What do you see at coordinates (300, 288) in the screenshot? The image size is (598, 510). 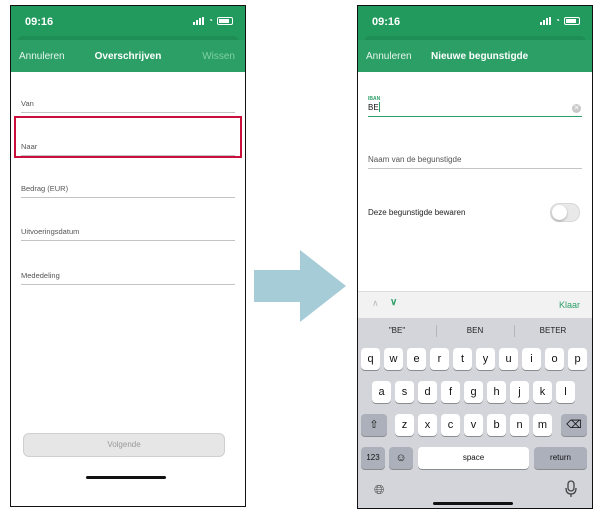 I see `flow-arrow-icon` at bounding box center [300, 288].